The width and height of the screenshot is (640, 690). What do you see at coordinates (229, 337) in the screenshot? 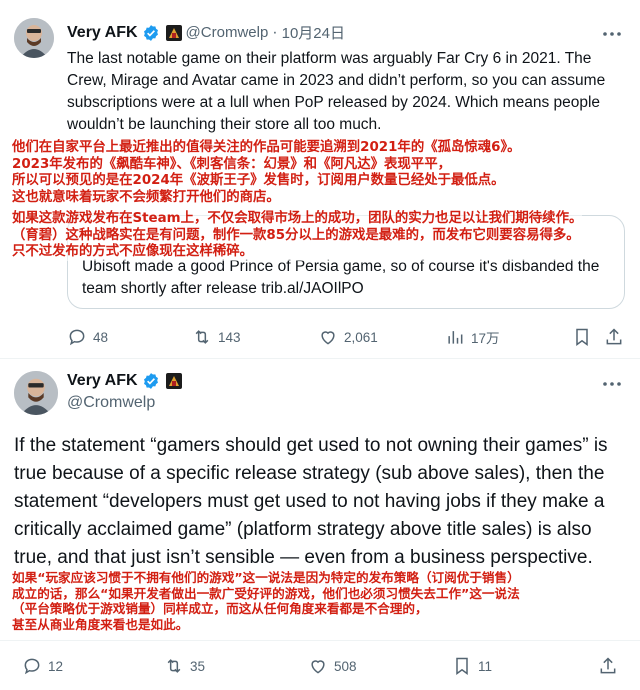
I see `retweet-count: 143` at bounding box center [229, 337].